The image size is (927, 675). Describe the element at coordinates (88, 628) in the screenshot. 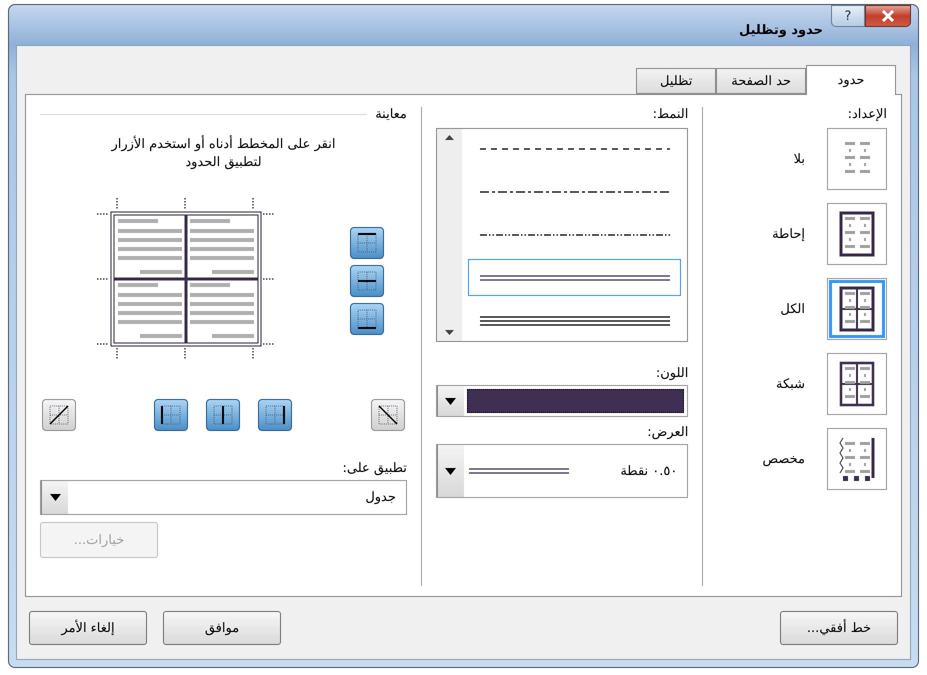

I see `cancel-button: إلغاء الأمر` at that location.